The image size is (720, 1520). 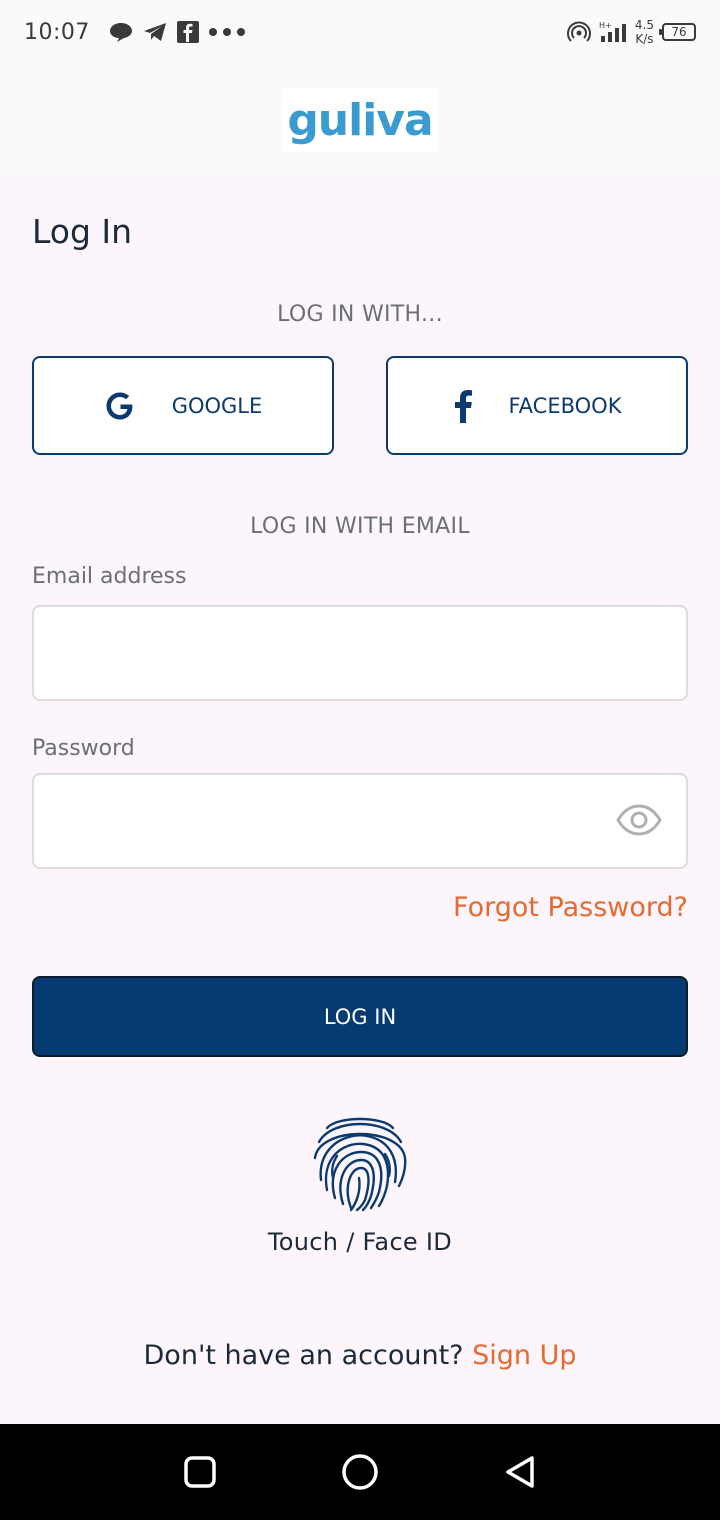 I want to click on signal-icon: H+, so click(x=612, y=31).